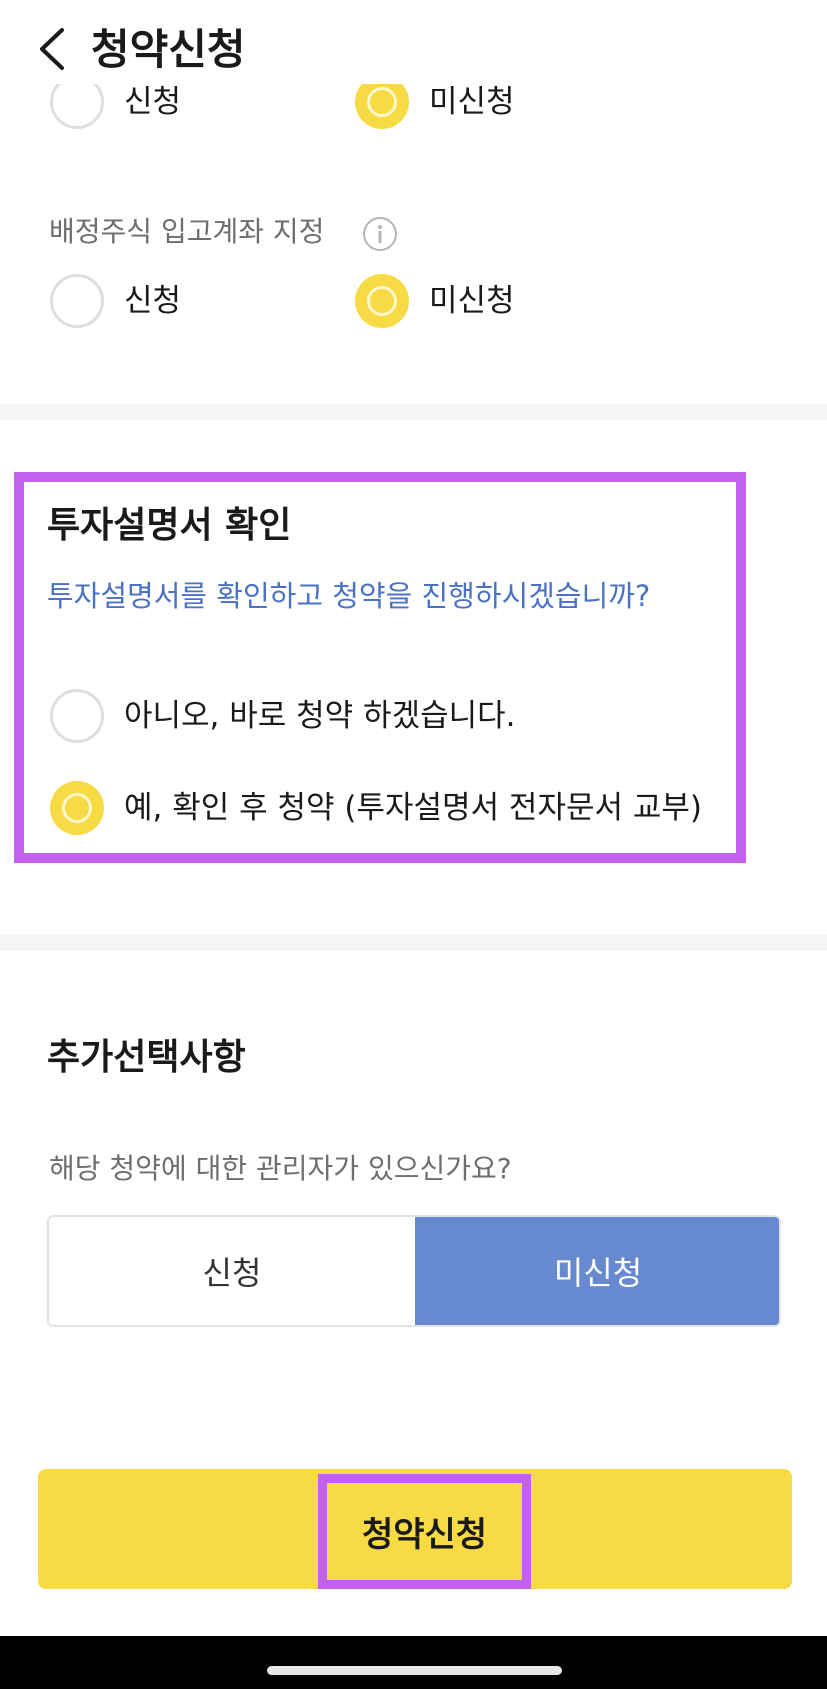 The image size is (827, 1689). I want to click on additional-title: 추가선택사항, so click(146, 1057).